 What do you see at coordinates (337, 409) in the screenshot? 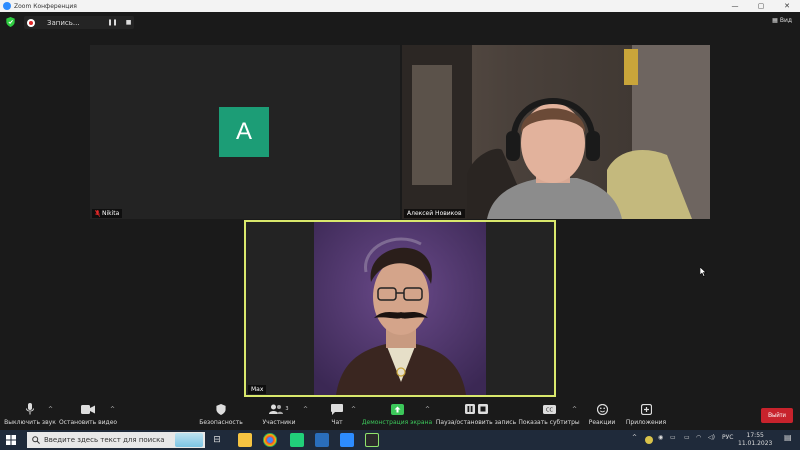
I see `chat-bubble-icon` at bounding box center [337, 409].